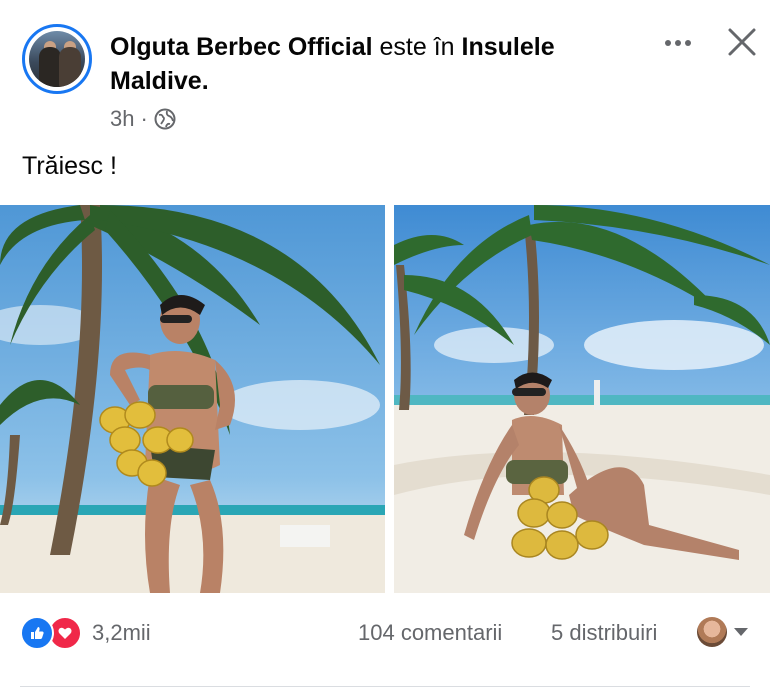 This screenshot has height=688, width=770. Describe the element at coordinates (122, 119) in the screenshot. I see `post-time: 3h` at that location.